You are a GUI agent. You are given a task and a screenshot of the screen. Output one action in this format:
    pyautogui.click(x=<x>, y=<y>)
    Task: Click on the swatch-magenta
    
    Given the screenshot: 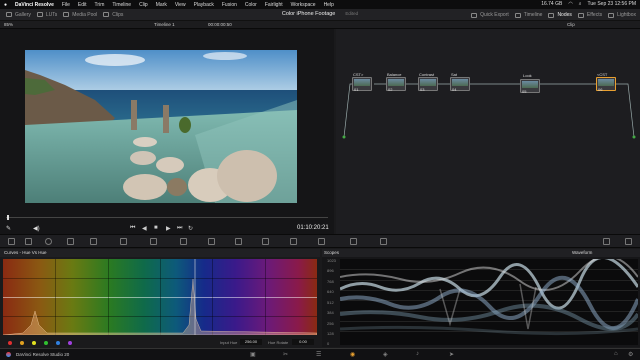 What is the action you would take?
    pyautogui.click(x=70, y=343)
    